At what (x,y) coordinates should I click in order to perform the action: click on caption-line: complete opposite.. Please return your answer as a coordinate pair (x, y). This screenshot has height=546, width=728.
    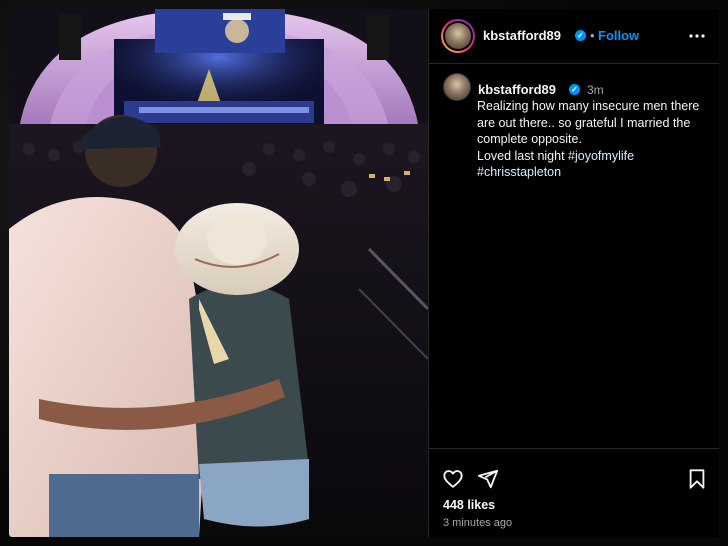
    Looking at the image, I should click on (529, 139).